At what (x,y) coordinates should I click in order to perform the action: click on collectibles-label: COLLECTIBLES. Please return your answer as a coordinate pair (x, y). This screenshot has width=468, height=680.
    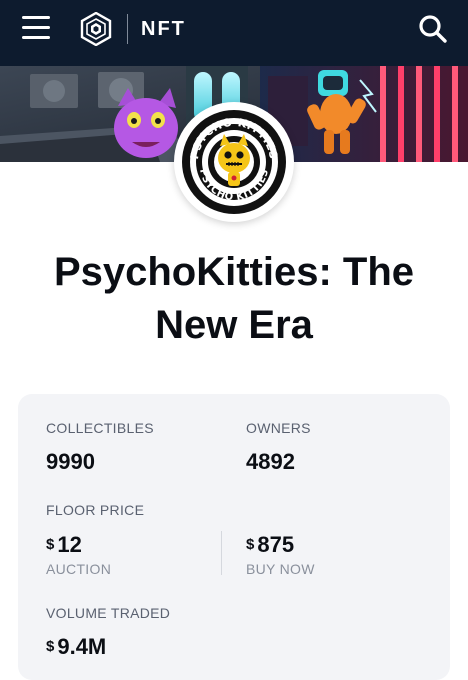
    Looking at the image, I should click on (100, 428).